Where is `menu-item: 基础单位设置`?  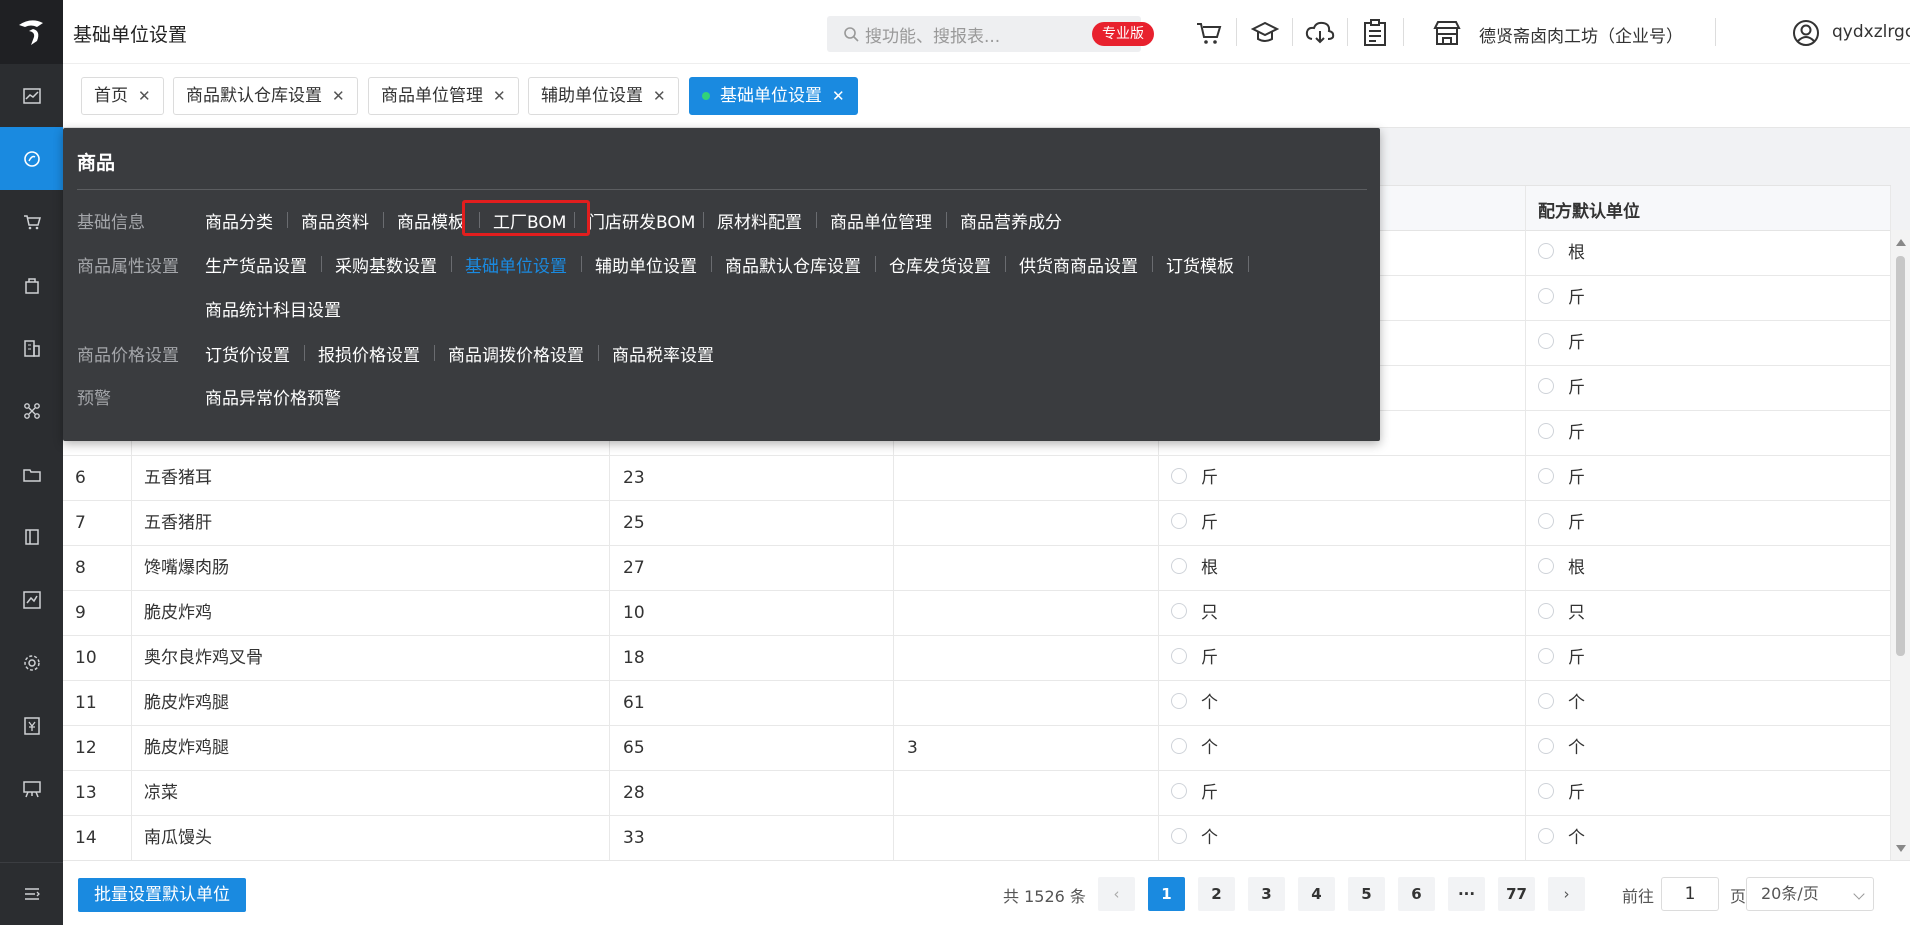 menu-item: 基础单位设置 is located at coordinates (516, 264).